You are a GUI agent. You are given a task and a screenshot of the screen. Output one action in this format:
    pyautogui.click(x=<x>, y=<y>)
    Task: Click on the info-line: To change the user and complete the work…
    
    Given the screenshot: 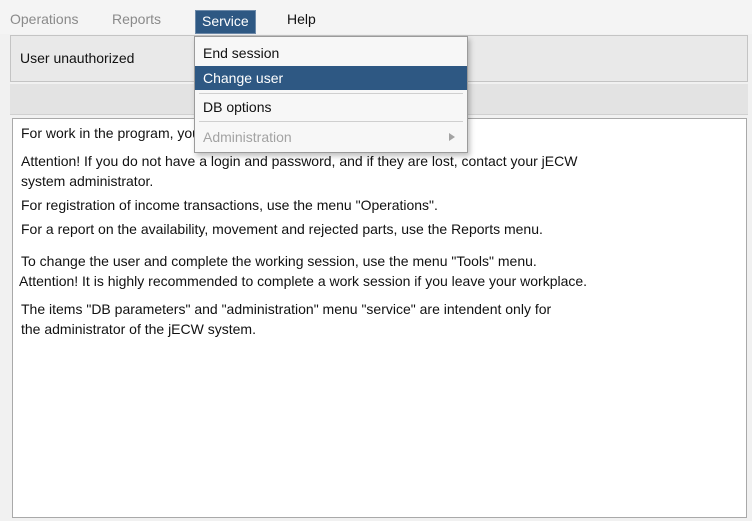 What is the action you would take?
    pyautogui.click(x=279, y=261)
    